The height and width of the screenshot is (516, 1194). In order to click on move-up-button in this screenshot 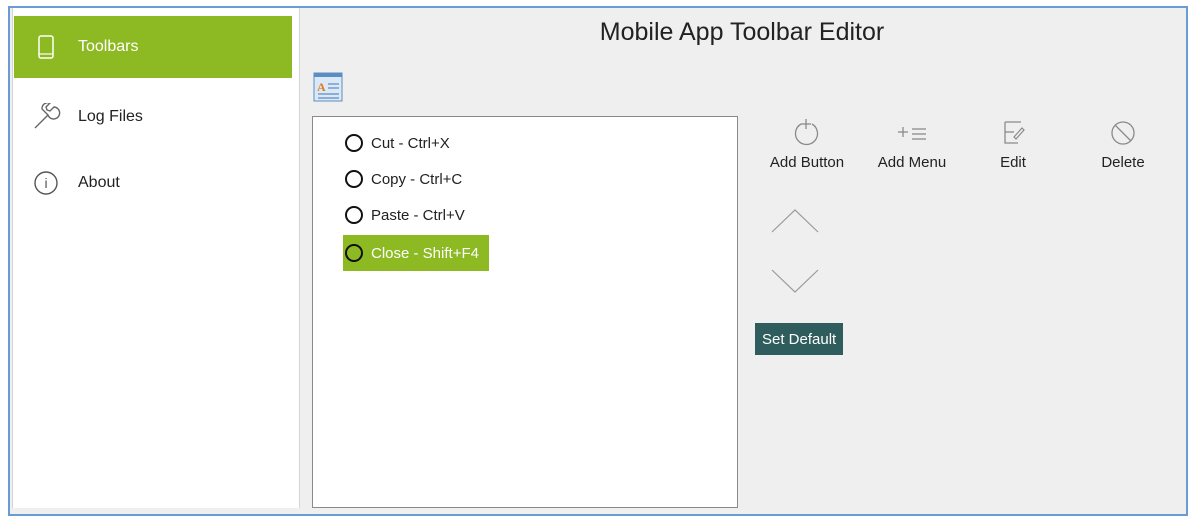, I will do `click(795, 223)`.